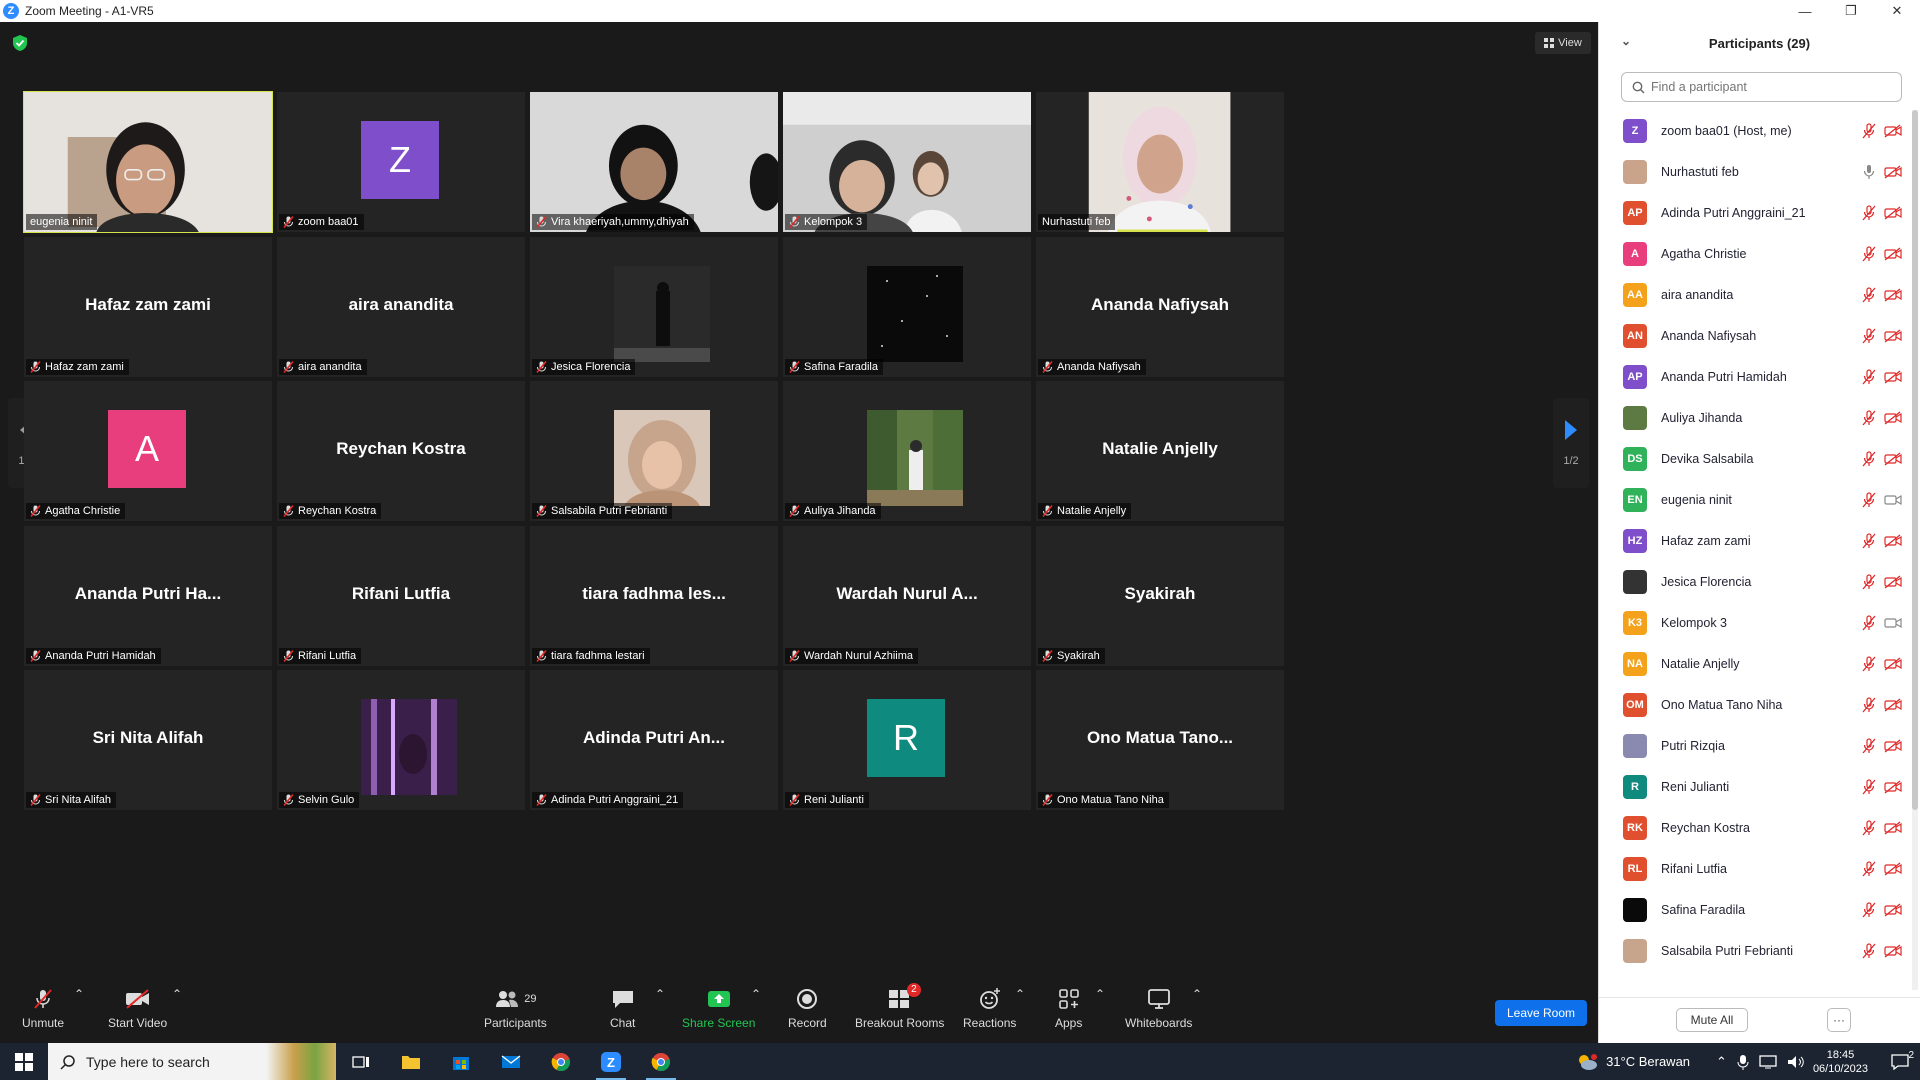  I want to click on participant-row: OM Ono Matua Tano Niha, so click(1754, 704).